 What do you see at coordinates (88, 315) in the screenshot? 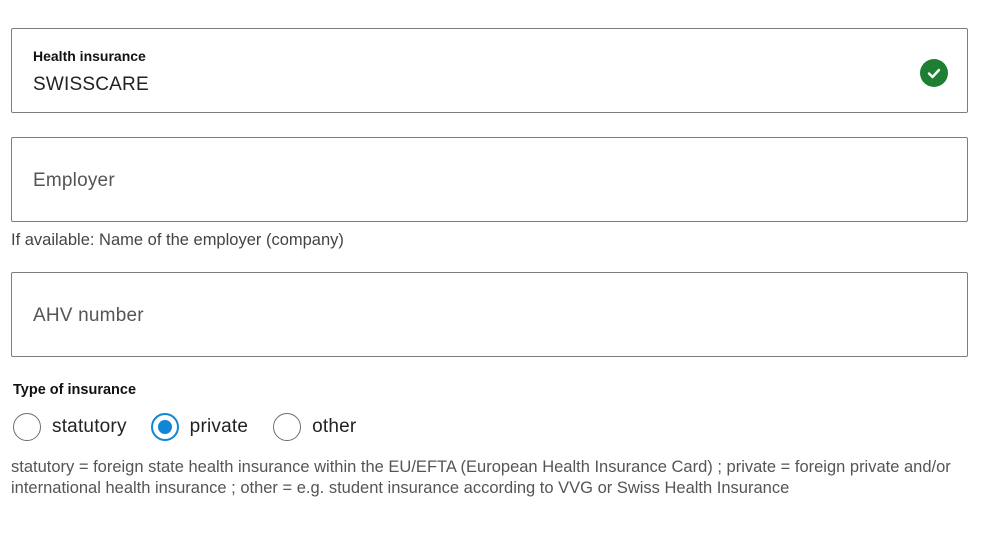
I see `ahv-number-placeholder: AHV number` at bounding box center [88, 315].